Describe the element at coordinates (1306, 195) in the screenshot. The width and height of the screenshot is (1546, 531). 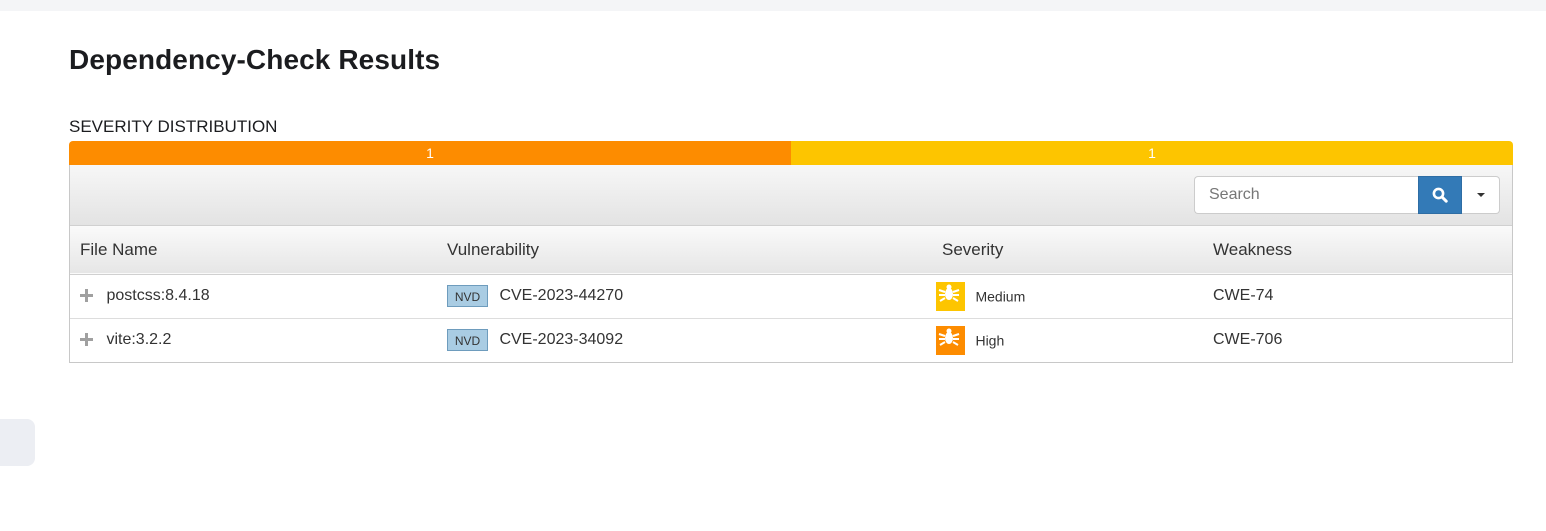
I see `search-input` at that location.